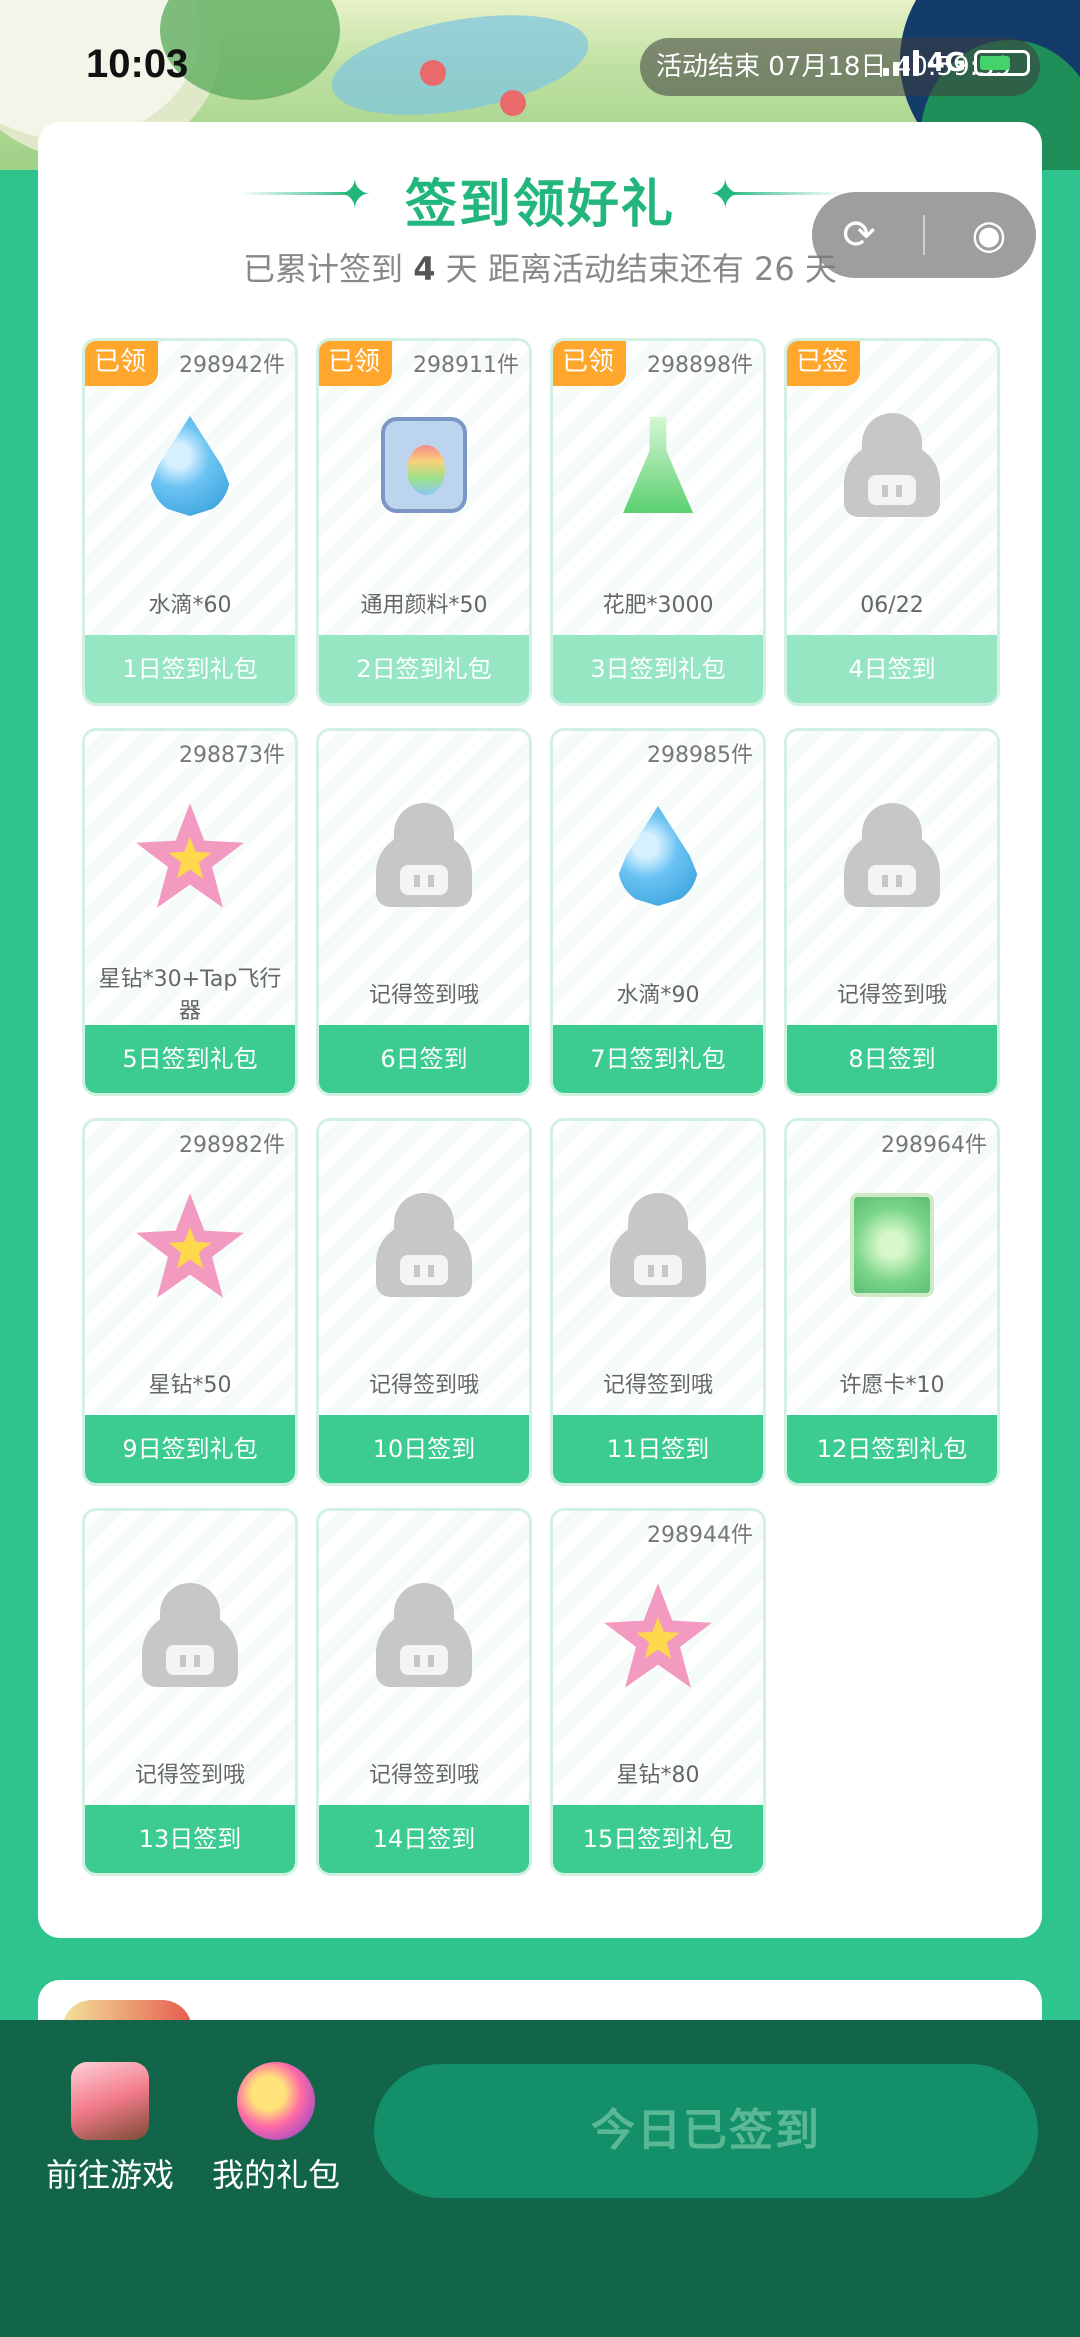 The image size is (1080, 2337). I want to click on target-icon: ◉, so click(989, 235).